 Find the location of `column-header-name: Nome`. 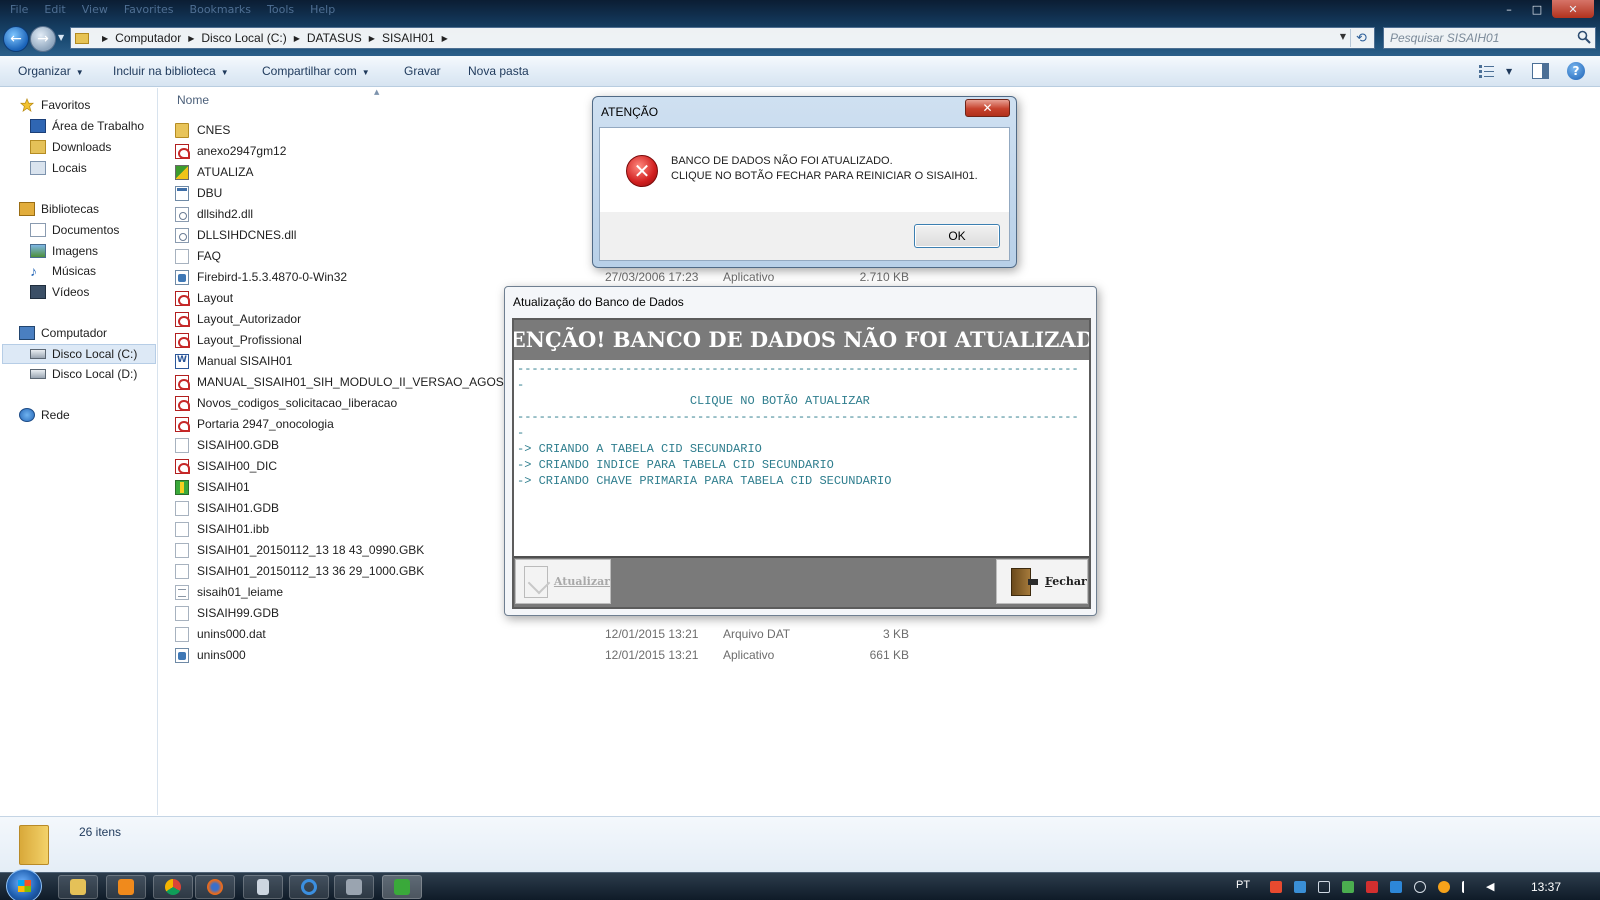

column-header-name: Nome is located at coordinates (193, 100).